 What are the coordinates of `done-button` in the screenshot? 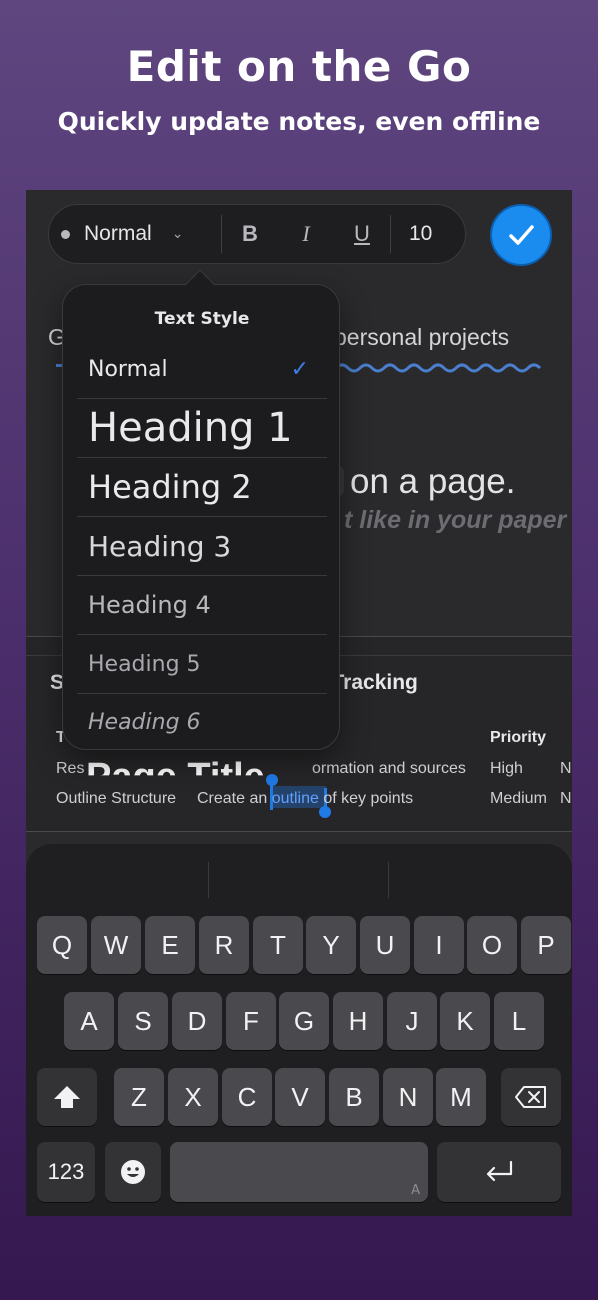 It's located at (521, 235).